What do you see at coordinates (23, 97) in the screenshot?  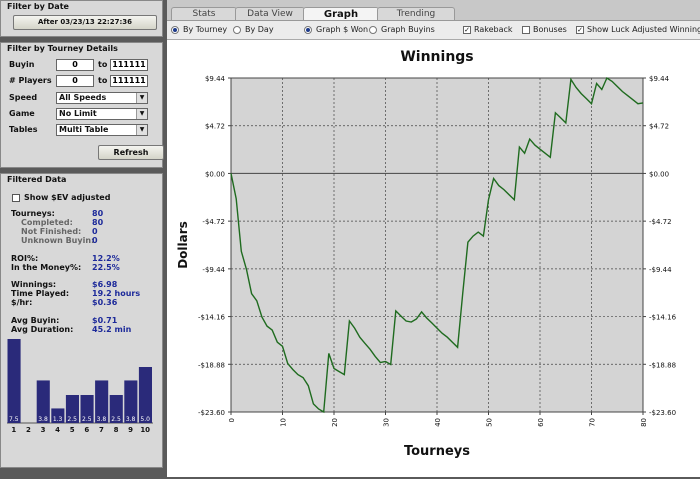 I see `speed-label: Speed` at bounding box center [23, 97].